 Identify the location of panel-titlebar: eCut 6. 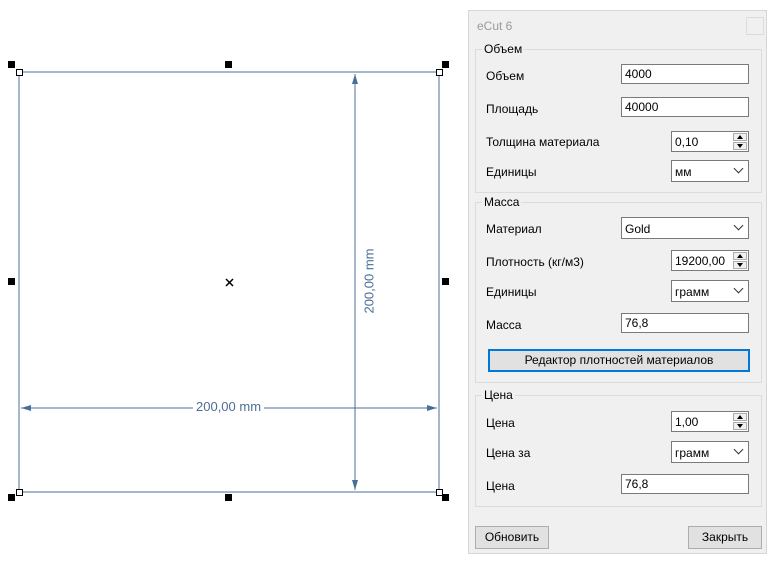
(617, 26).